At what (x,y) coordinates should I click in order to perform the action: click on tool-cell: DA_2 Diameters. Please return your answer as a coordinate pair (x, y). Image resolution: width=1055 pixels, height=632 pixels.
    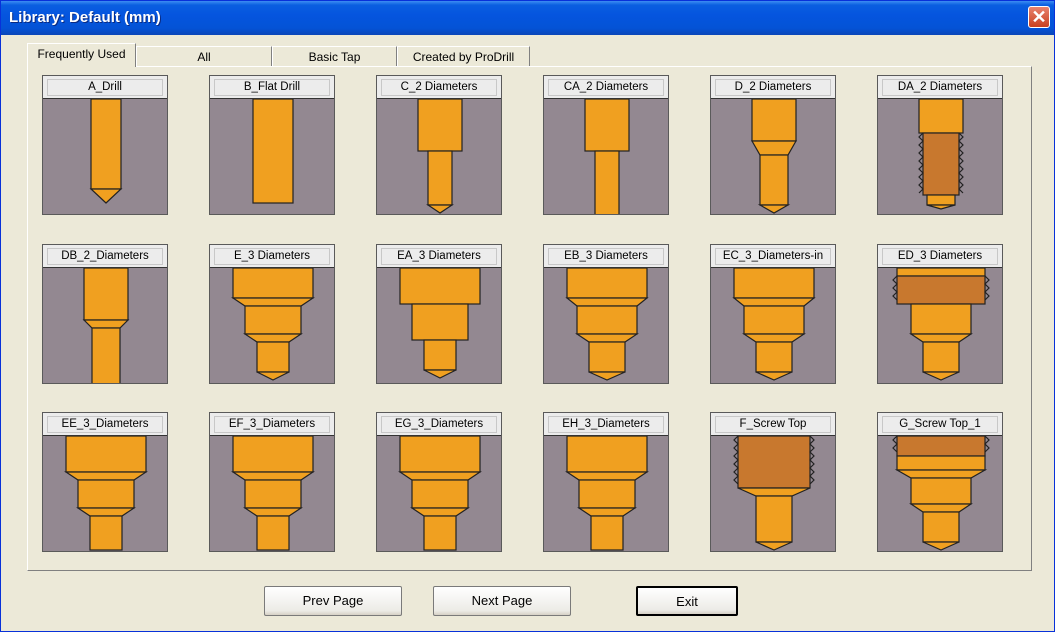
    Looking at the image, I should click on (940, 145).